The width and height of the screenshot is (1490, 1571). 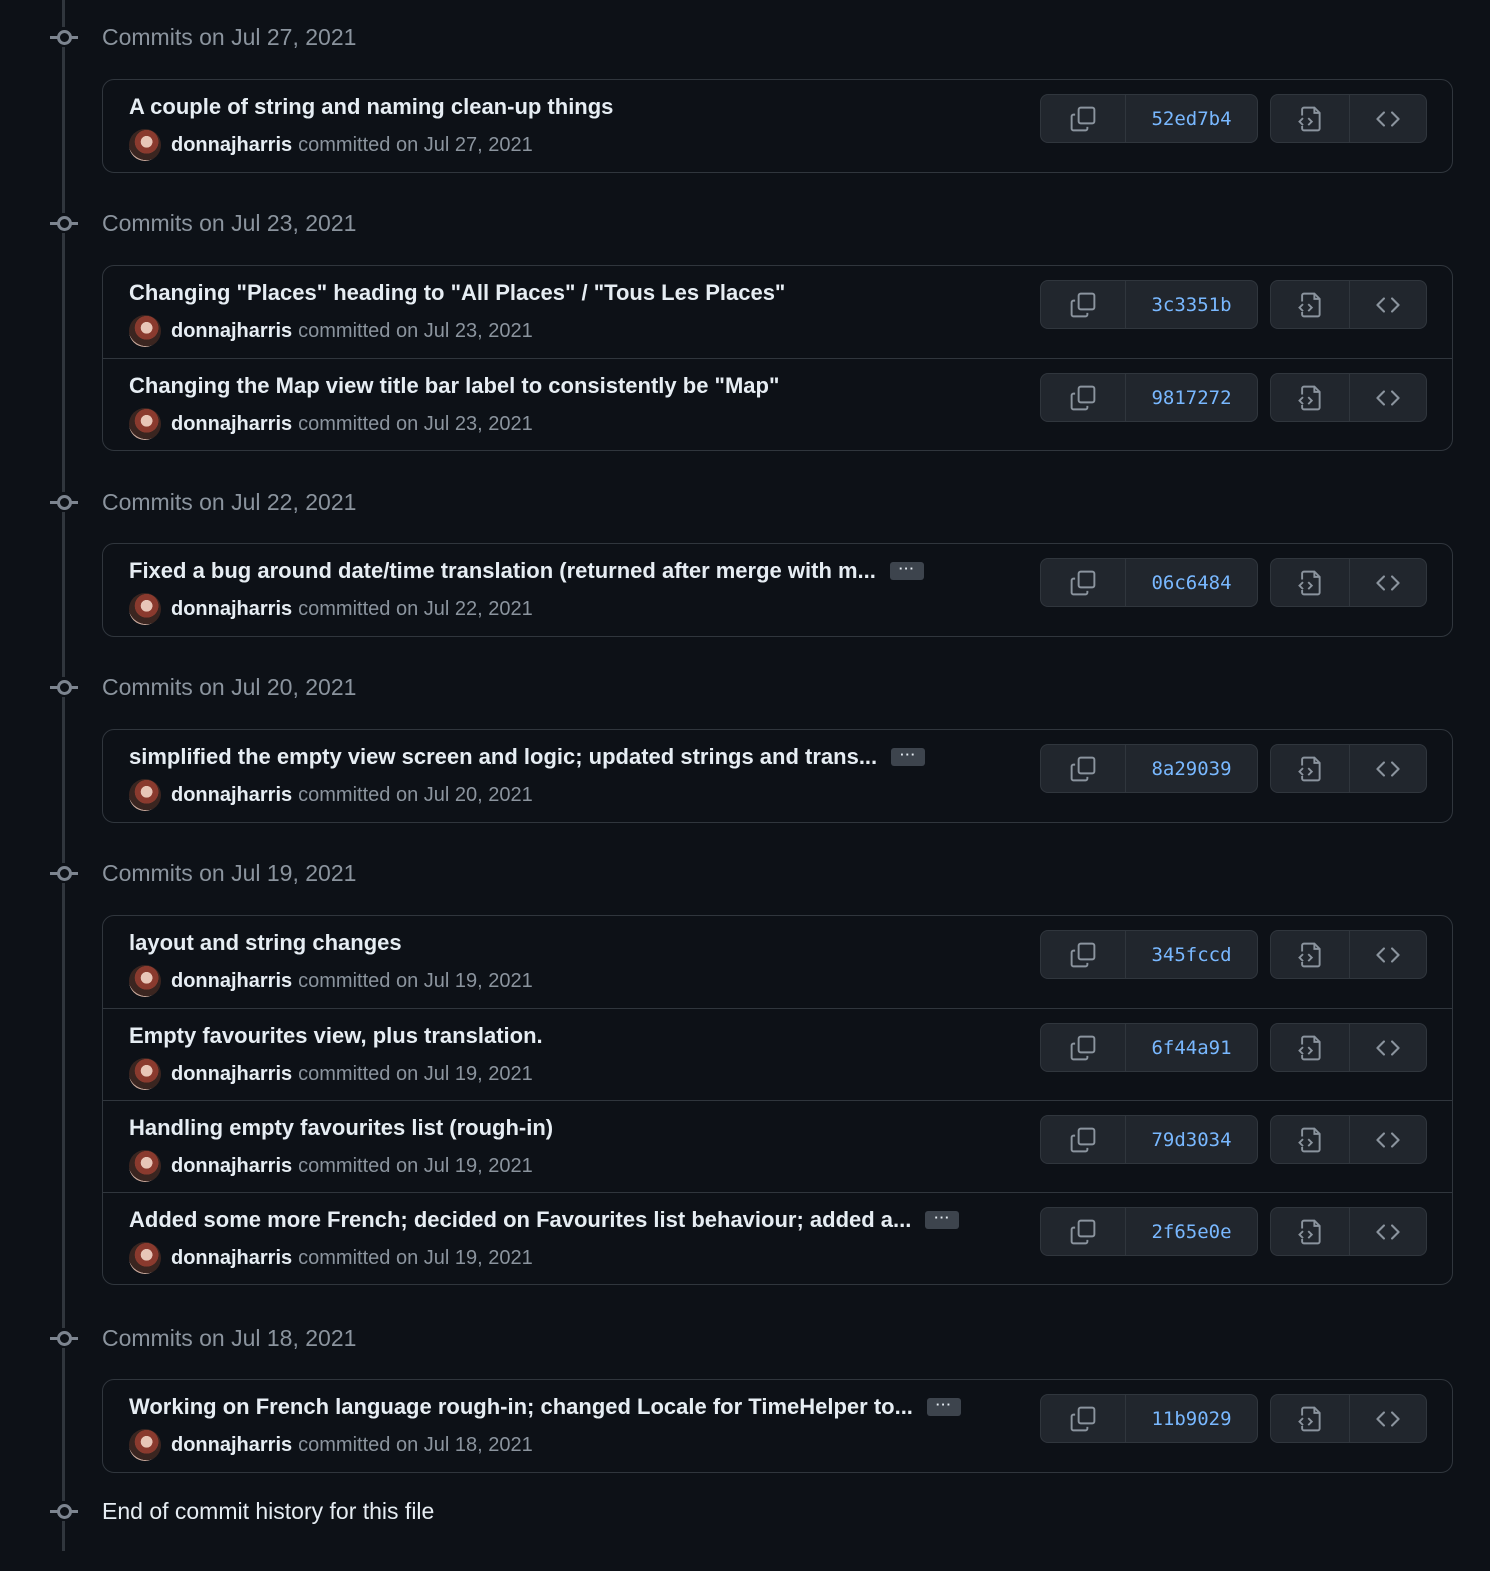 I want to click on commit-group-title: Commits on Jul 19, 2021, so click(x=229, y=872).